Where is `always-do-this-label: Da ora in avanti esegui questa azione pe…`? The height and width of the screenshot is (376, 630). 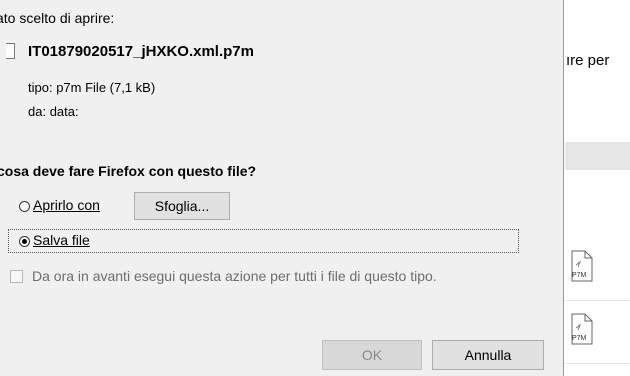 always-do-this-label: Da ora in avanti esegui questa azione pe… is located at coordinates (234, 276).